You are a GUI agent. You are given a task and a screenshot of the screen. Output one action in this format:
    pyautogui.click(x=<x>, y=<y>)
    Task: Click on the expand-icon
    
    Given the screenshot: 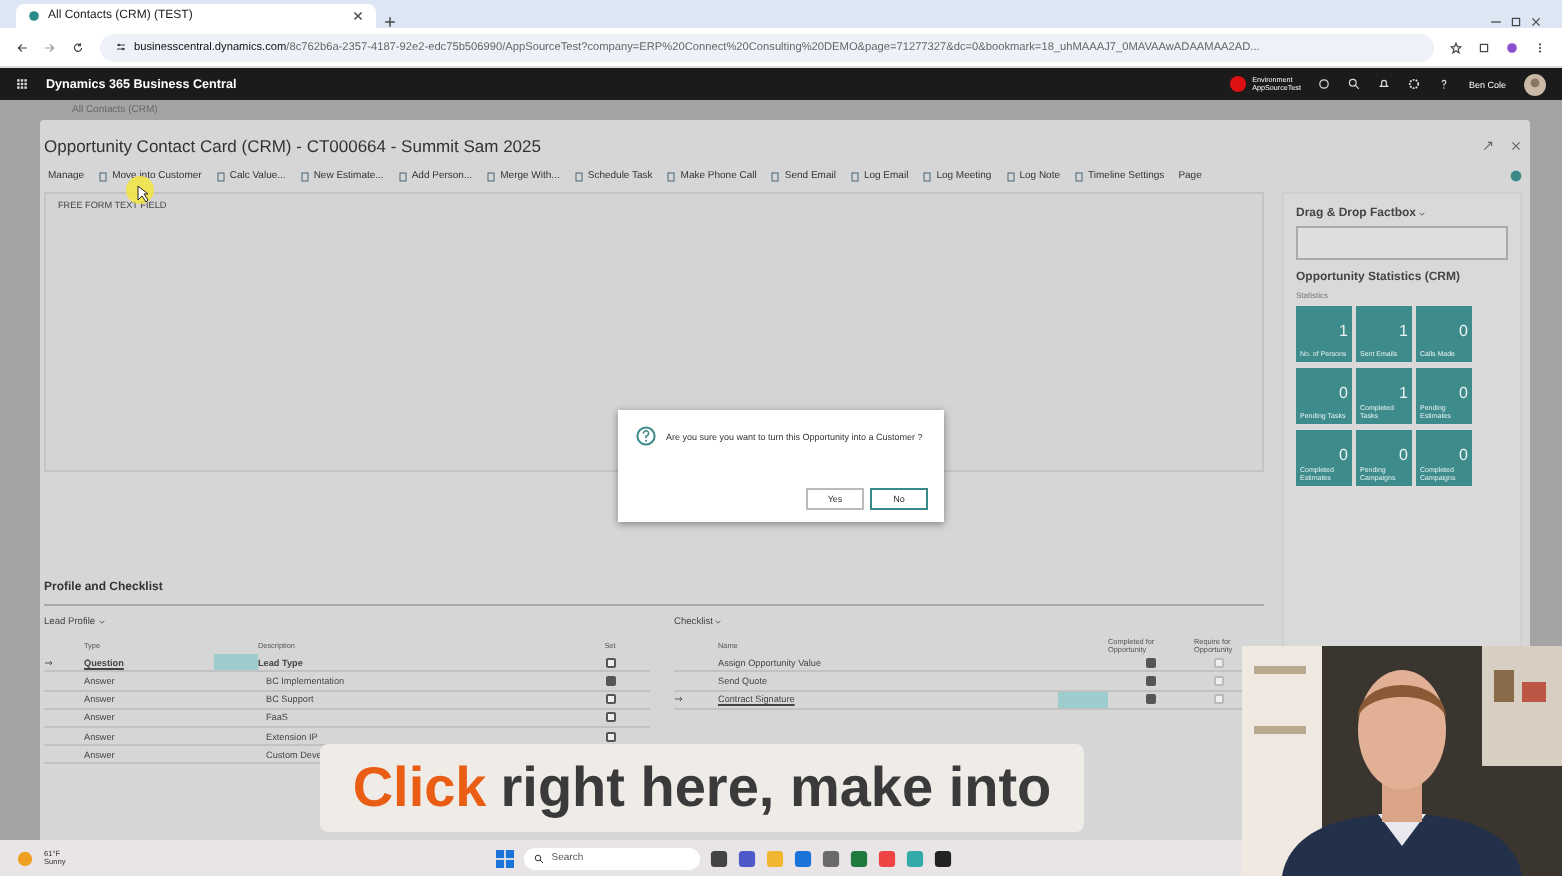 What is the action you would take?
    pyautogui.click(x=1488, y=146)
    